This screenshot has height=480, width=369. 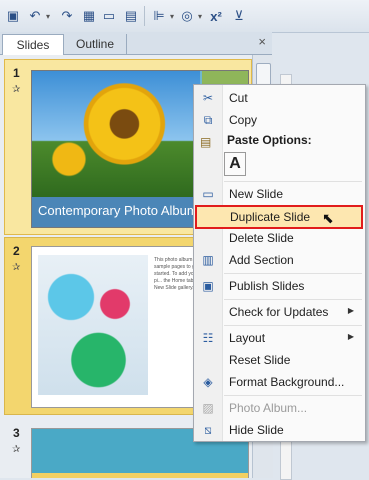 I want to click on menu-item-label: Check for Updates, so click(x=279, y=312).